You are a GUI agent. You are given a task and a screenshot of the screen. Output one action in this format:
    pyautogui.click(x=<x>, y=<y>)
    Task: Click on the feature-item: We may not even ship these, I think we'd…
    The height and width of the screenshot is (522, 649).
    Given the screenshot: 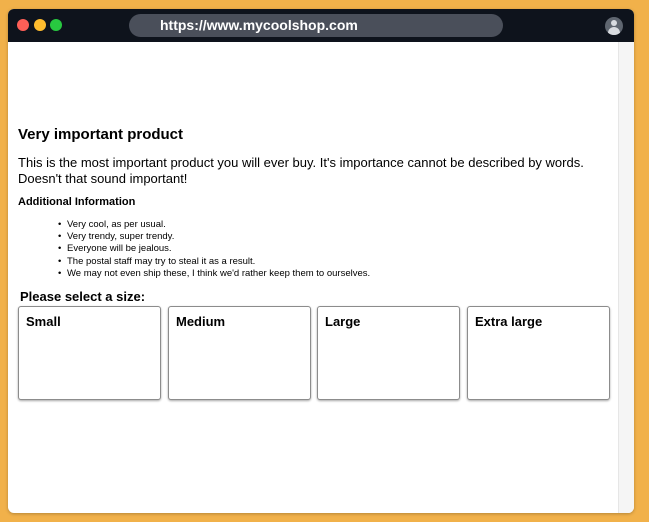 What is the action you would take?
    pyautogui.click(x=214, y=274)
    